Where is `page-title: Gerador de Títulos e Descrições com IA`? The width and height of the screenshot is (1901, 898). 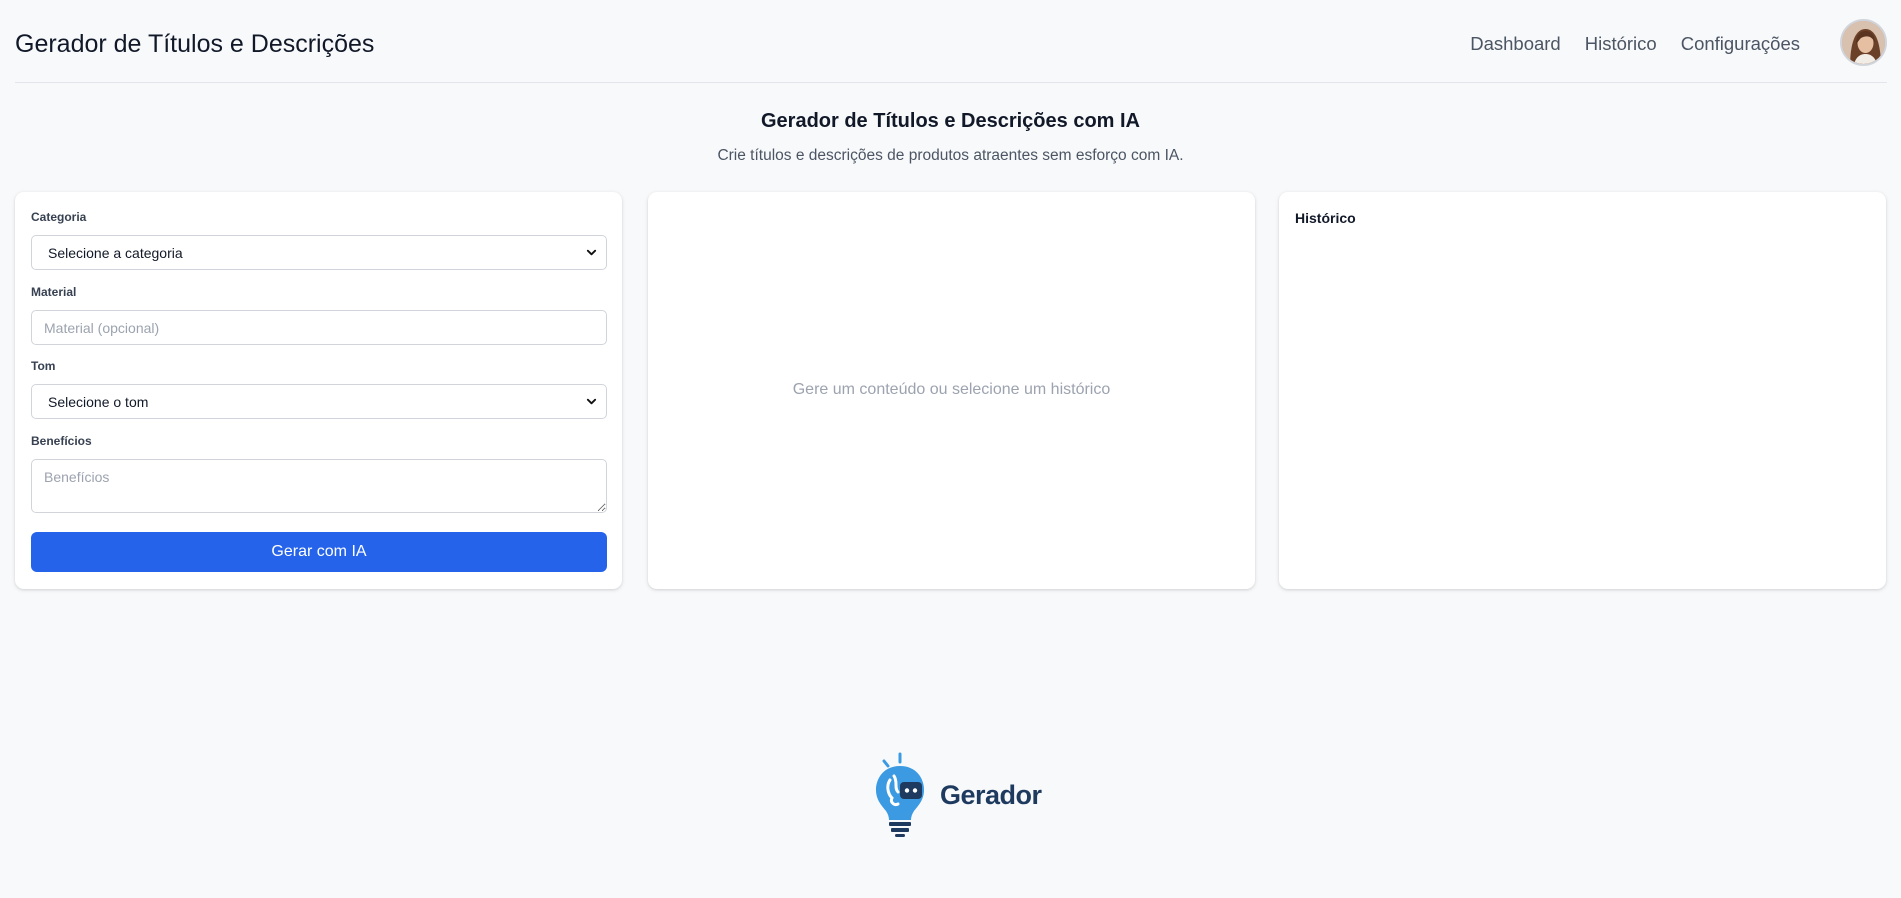
page-title: Gerador de Títulos e Descrições com IA is located at coordinates (950, 121).